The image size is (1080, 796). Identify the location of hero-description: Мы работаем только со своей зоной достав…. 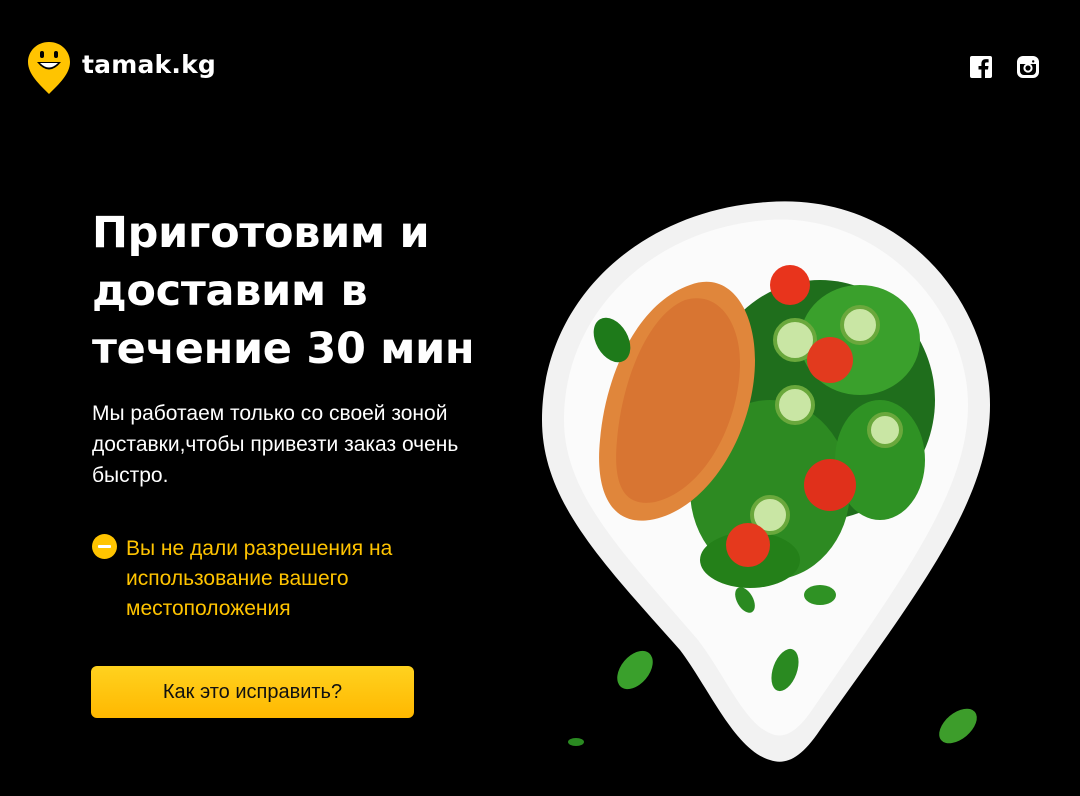
(275, 444).